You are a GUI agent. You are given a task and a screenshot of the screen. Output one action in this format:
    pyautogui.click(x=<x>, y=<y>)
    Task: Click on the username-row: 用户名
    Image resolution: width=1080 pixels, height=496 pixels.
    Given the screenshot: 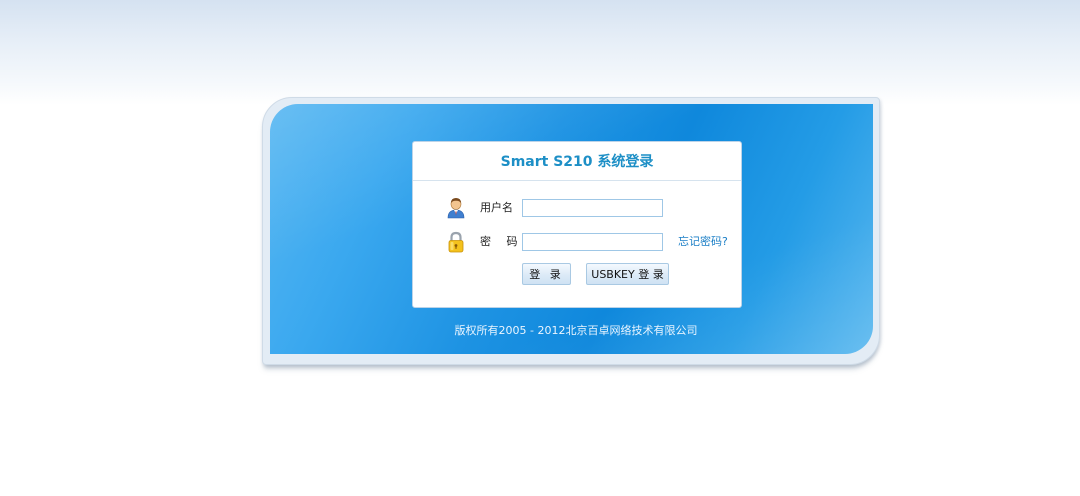 What is the action you would take?
    pyautogui.click(x=577, y=208)
    